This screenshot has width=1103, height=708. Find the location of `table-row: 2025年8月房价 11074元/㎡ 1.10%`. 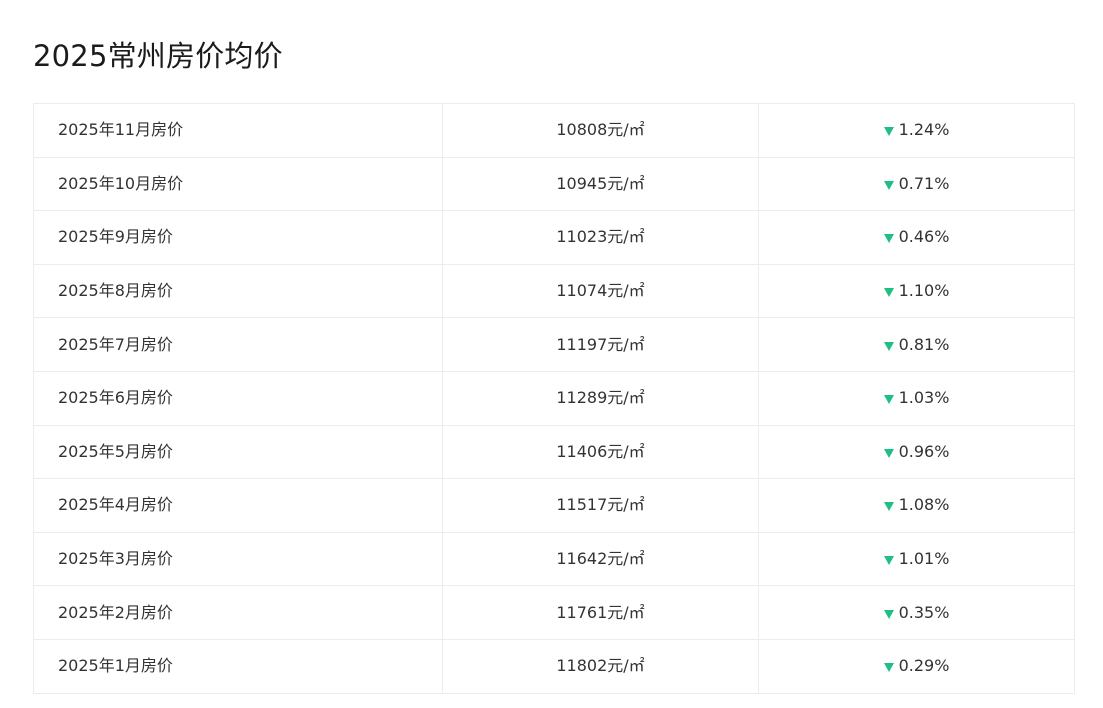

table-row: 2025年8月房价 11074元/㎡ 1.10% is located at coordinates (554, 291).